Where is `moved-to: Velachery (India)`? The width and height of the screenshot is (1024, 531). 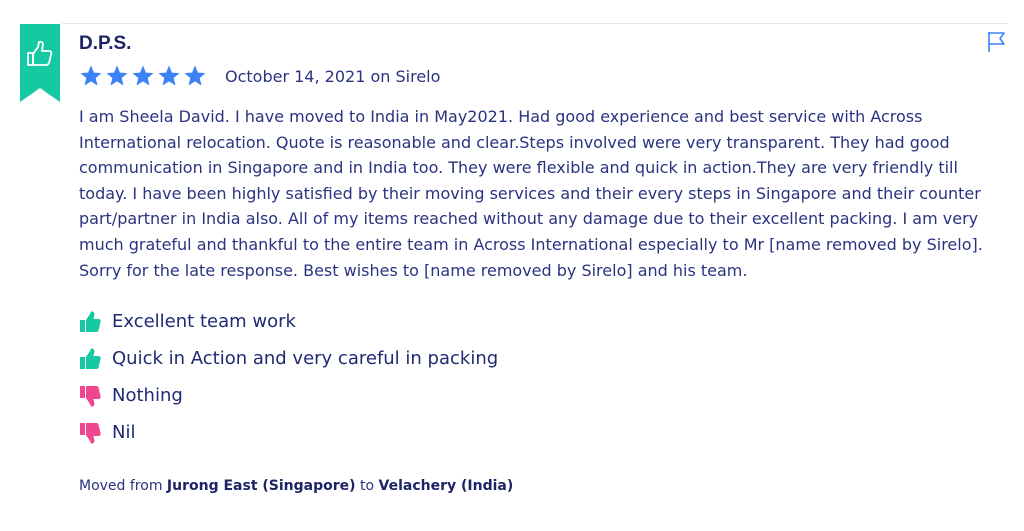
moved-to: Velachery (India) is located at coordinates (446, 486).